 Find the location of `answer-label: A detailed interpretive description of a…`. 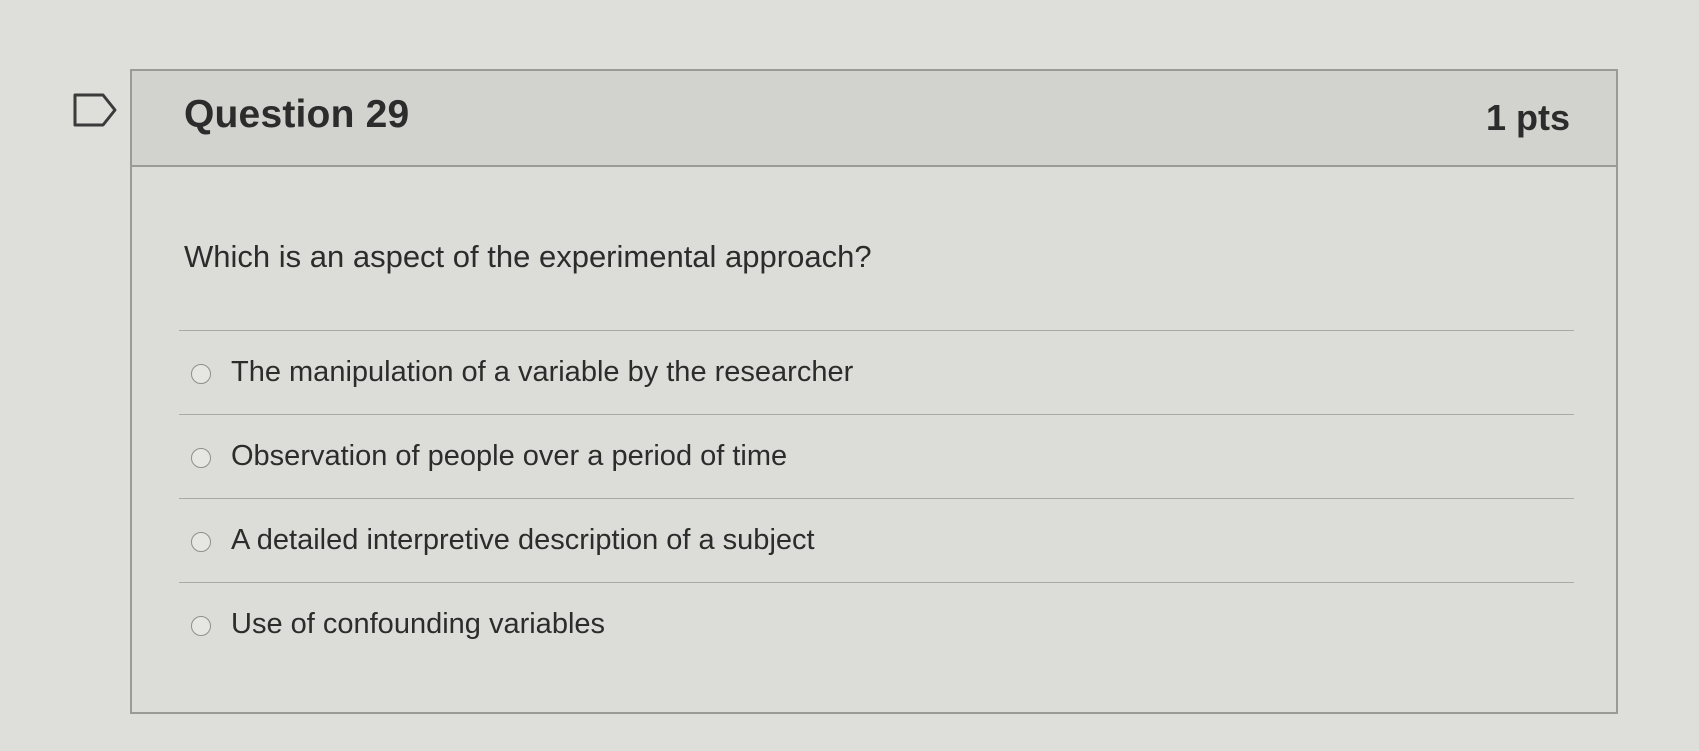

answer-label: A detailed interpretive description of a… is located at coordinates (523, 540).